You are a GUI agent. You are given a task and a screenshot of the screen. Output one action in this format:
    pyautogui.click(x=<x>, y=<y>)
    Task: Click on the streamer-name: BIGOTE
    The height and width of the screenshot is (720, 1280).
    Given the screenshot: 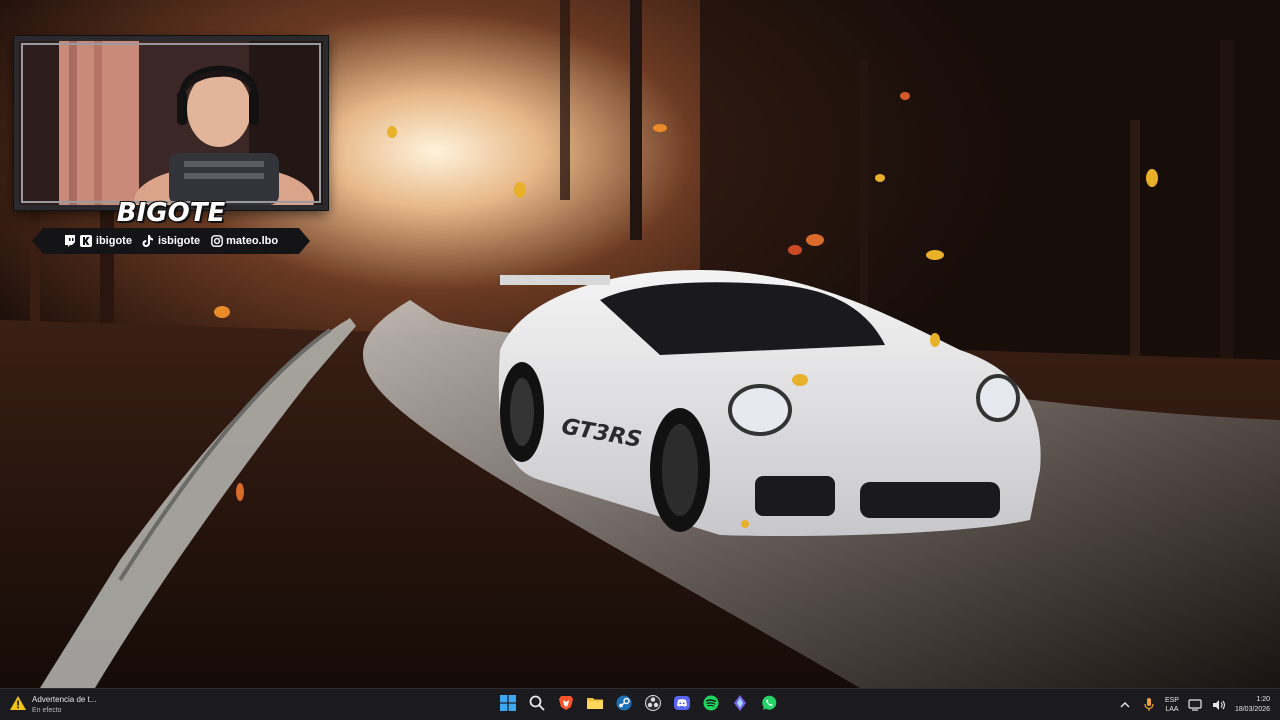 What is the action you would take?
    pyautogui.click(x=171, y=213)
    